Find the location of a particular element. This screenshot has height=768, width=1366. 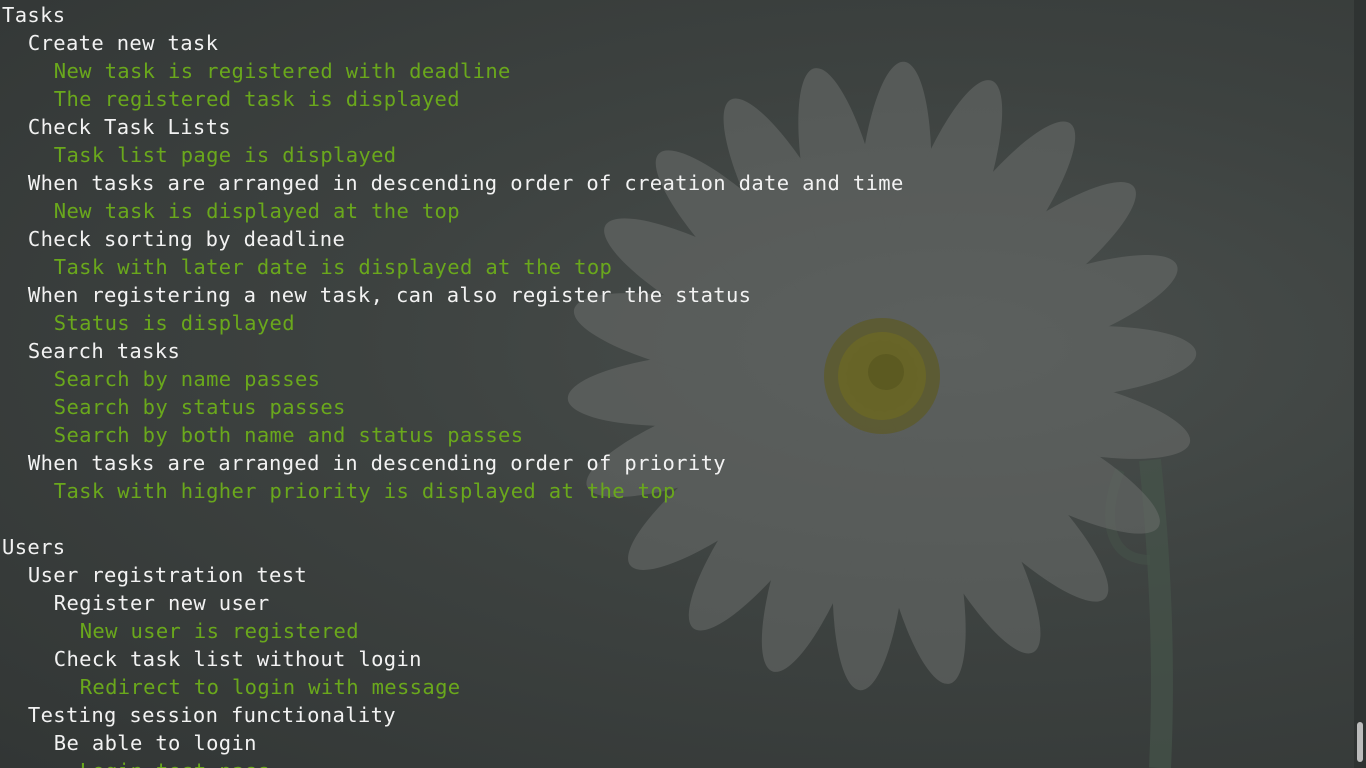

test-pass-line: New user is registered is located at coordinates (219, 631).